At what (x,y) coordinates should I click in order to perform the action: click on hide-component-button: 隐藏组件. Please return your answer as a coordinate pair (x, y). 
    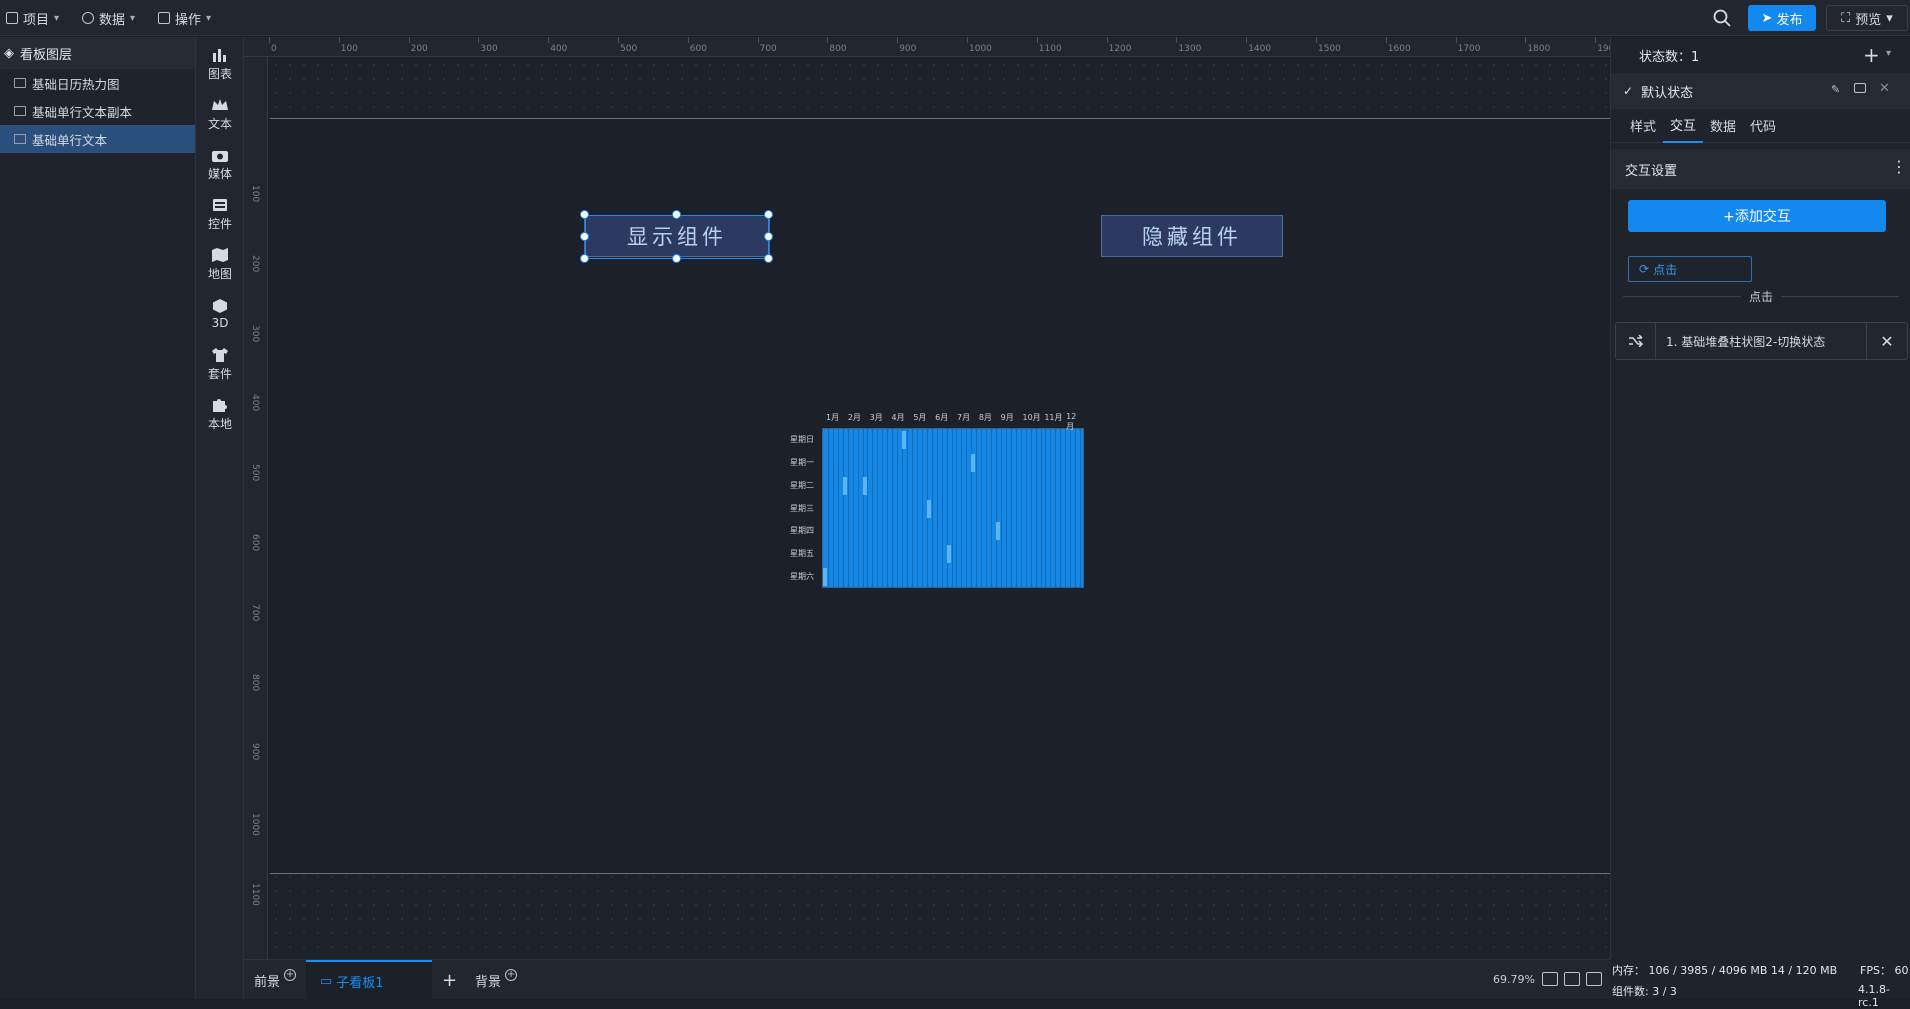
    Looking at the image, I should click on (1192, 236).